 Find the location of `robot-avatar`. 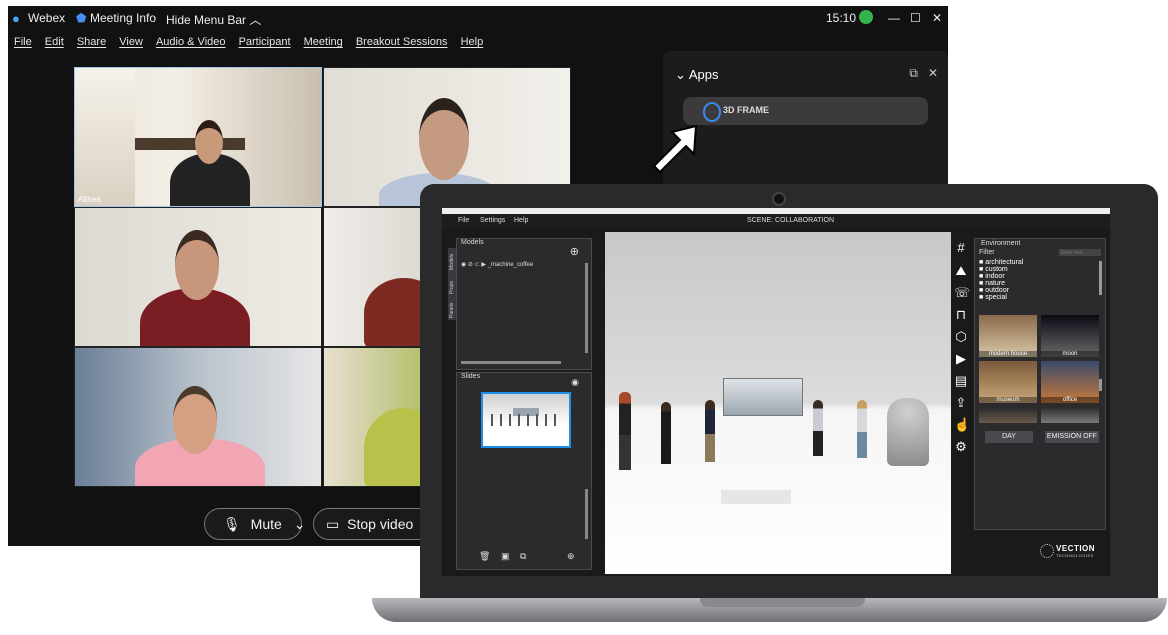

robot-avatar is located at coordinates (908, 432).